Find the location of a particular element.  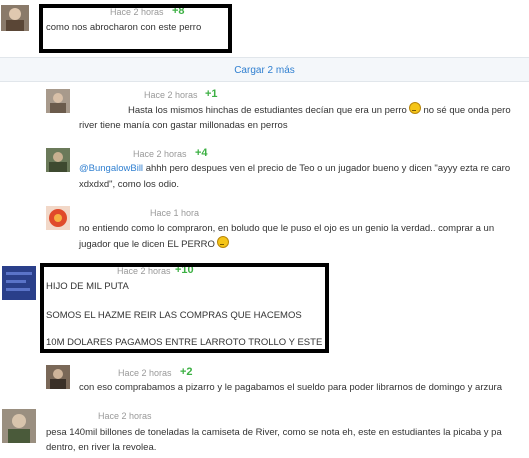

vote-count: +4 is located at coordinates (201, 153).